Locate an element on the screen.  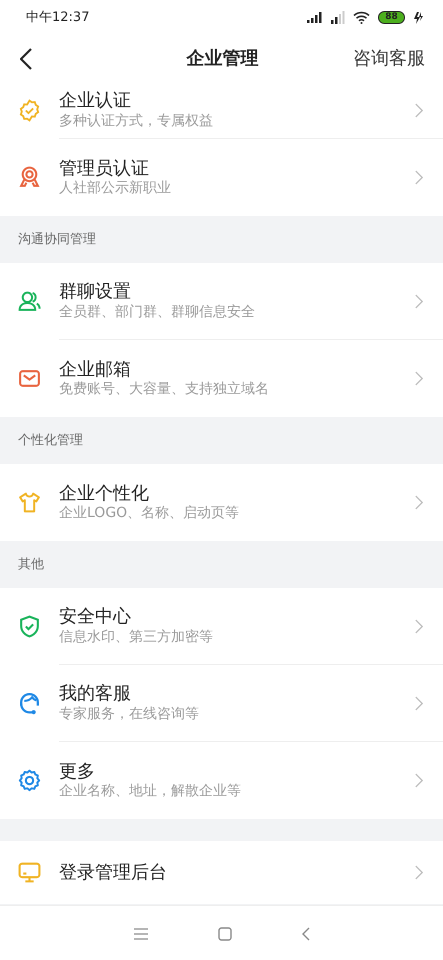
item-subtitle: 企业LOGO、名称、启动页等 is located at coordinates (149, 513).